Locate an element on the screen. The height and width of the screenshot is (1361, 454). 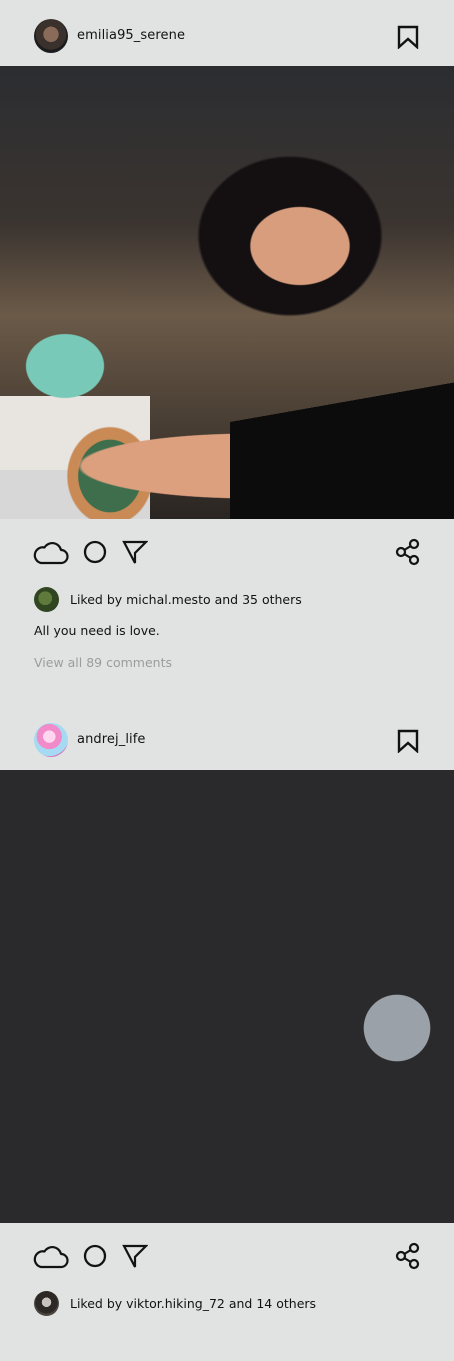
post-header: emilia95_serene is located at coordinates (227, 33).